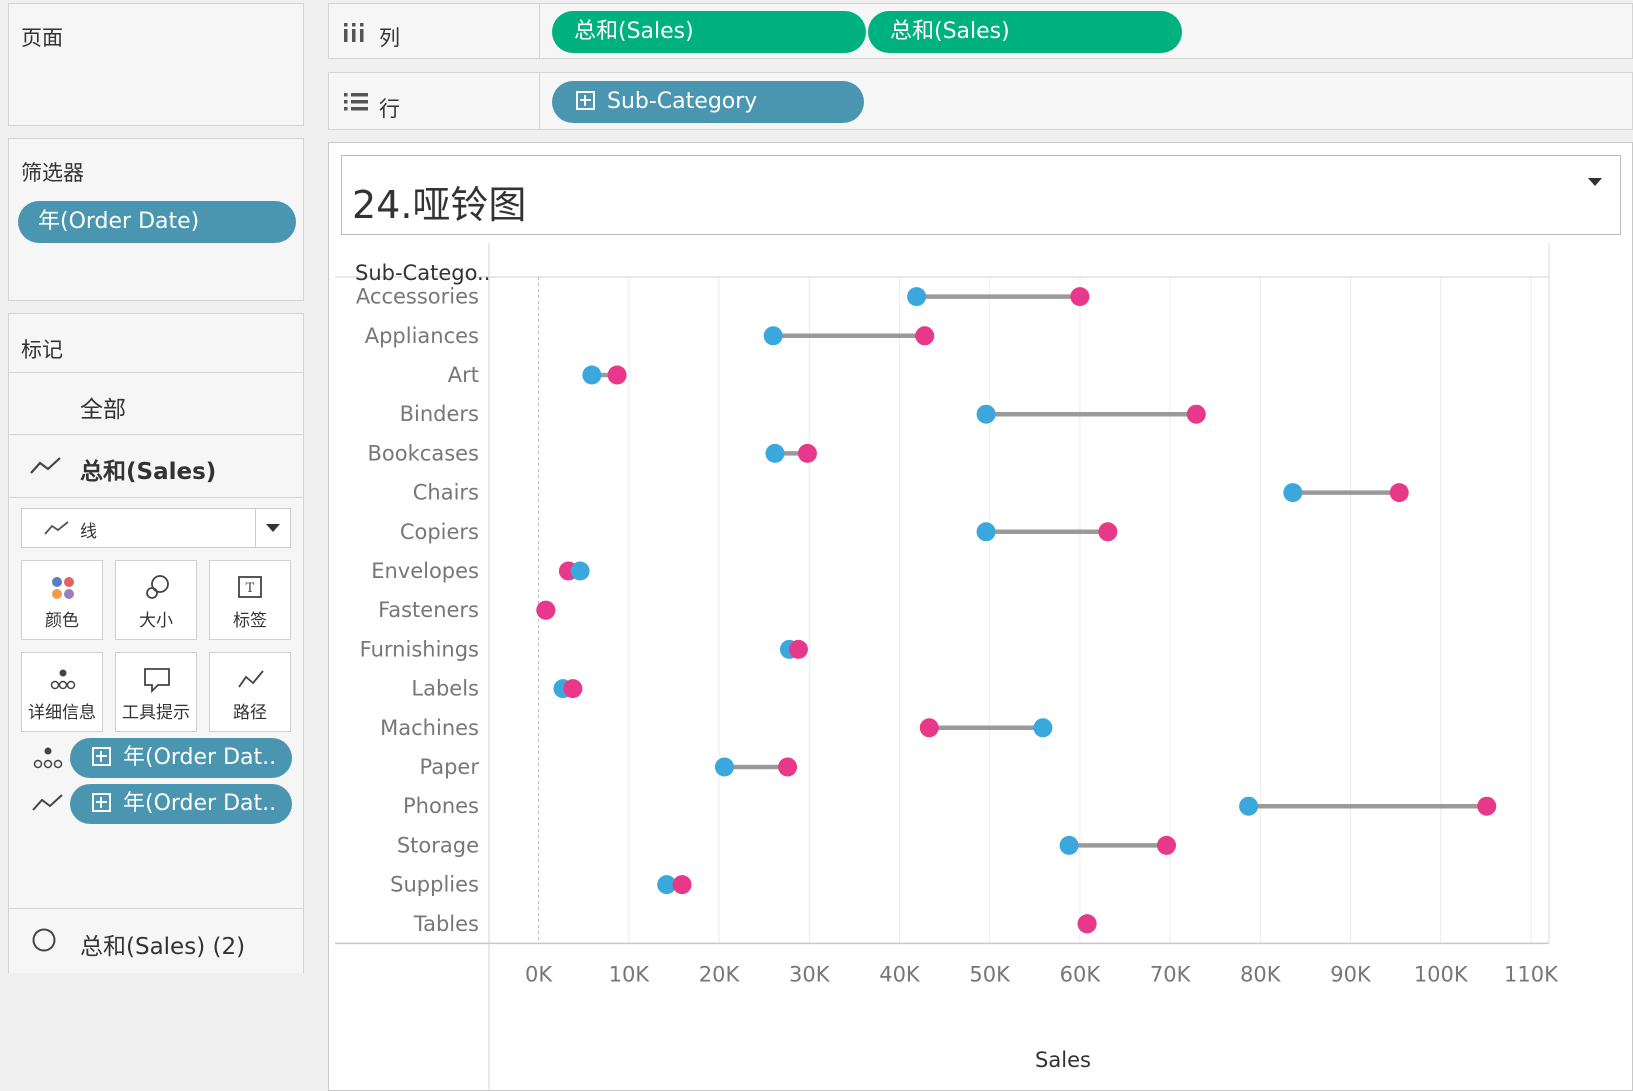 The image size is (1633, 1091). Describe the element at coordinates (62, 600) in the screenshot. I see `color-button: 颜色` at that location.